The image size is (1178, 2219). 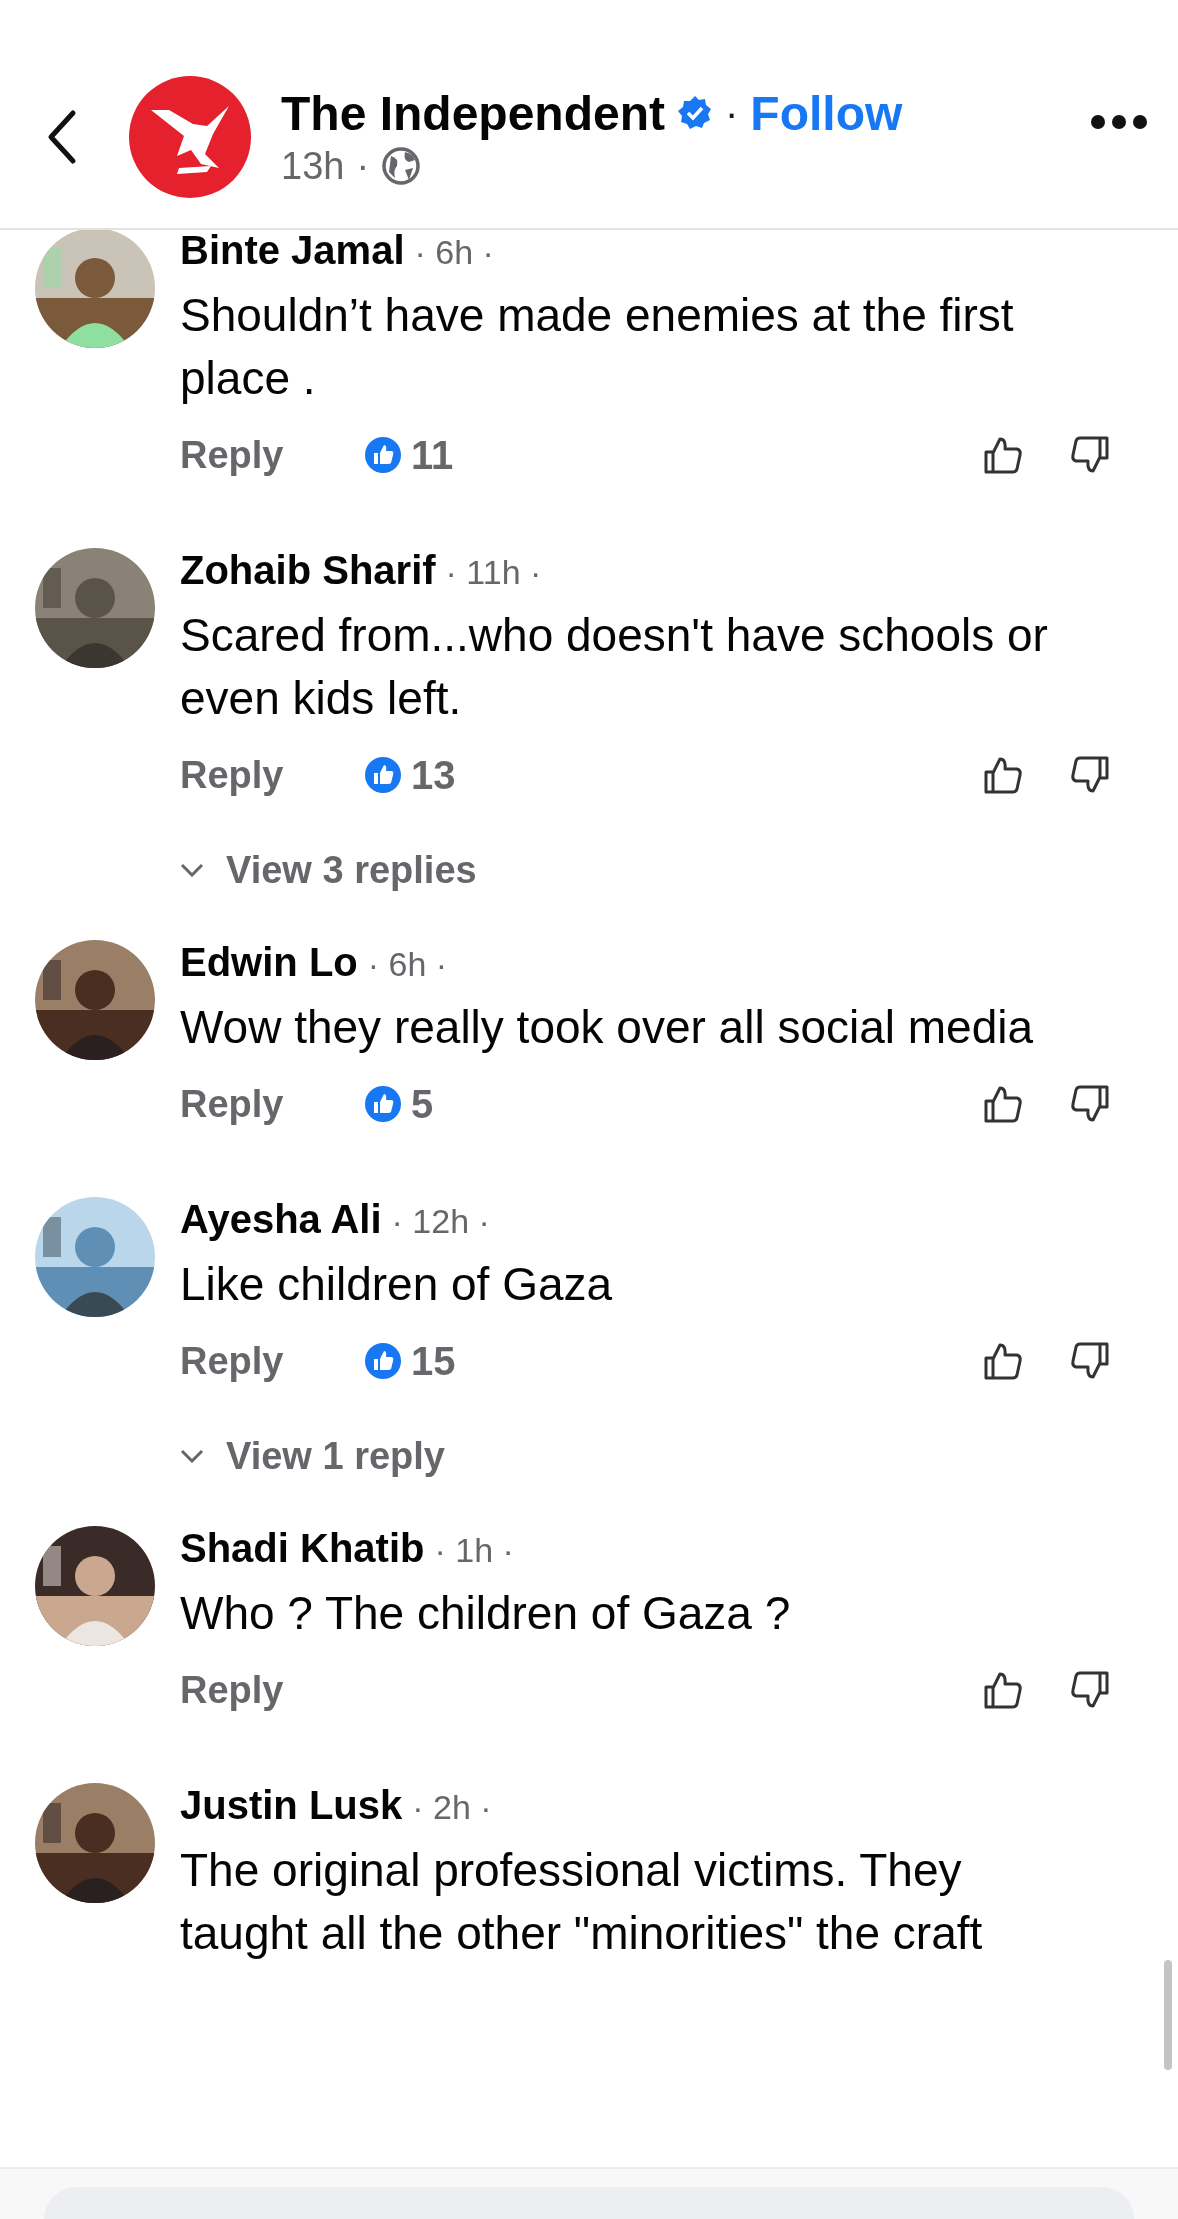 I want to click on reaction-count: 11, so click(x=432, y=455).